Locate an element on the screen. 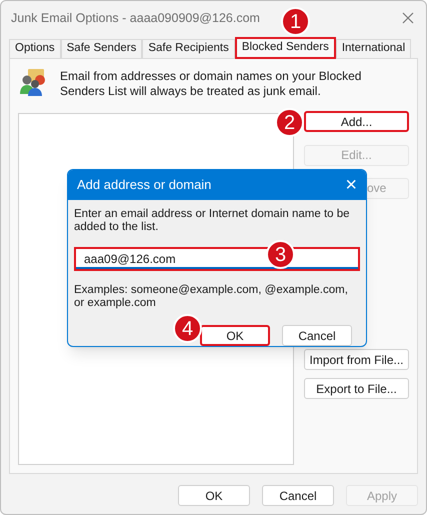 This screenshot has width=427, height=515. description: Email from addresses or domain names on your Blocked Senders List will always be treated as junk email. is located at coordinates (211, 83).